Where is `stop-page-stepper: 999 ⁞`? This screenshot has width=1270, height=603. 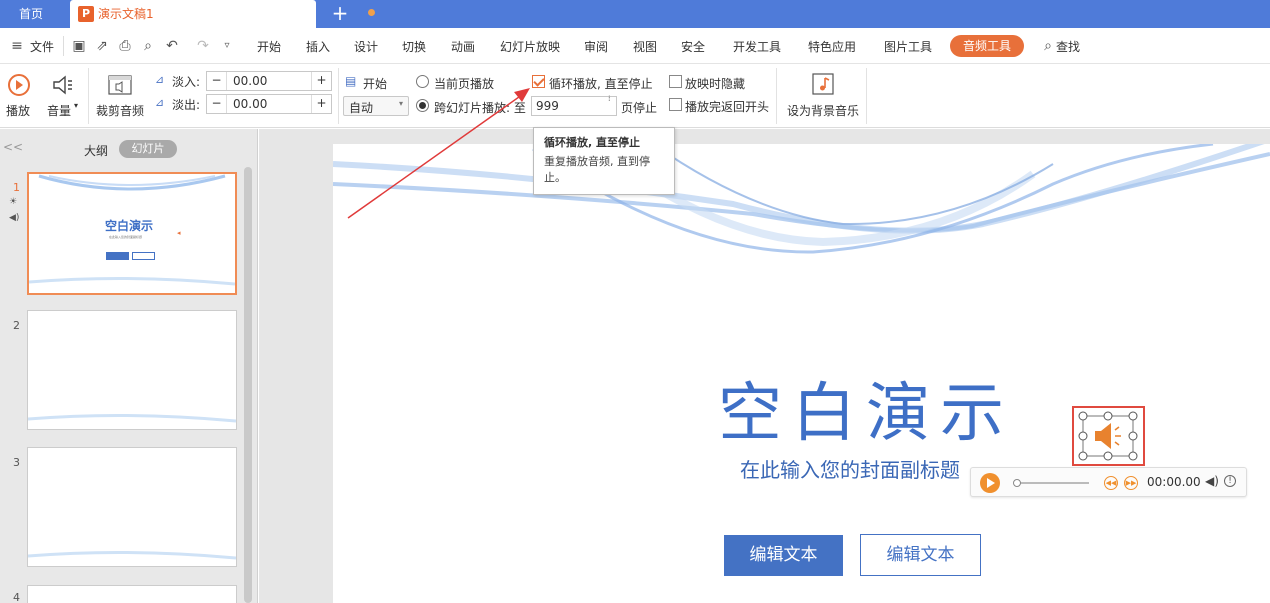
stop-page-stepper: 999 ⁞ is located at coordinates (574, 105).